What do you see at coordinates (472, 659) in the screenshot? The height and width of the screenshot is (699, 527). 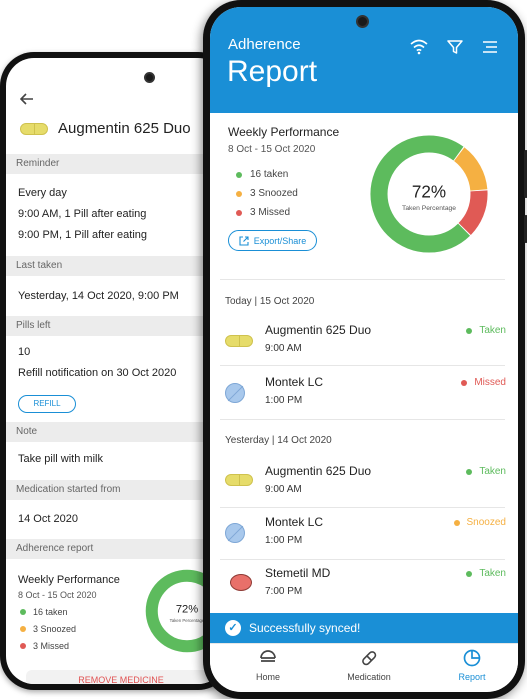 I see `pie-chart-icon` at bounding box center [472, 659].